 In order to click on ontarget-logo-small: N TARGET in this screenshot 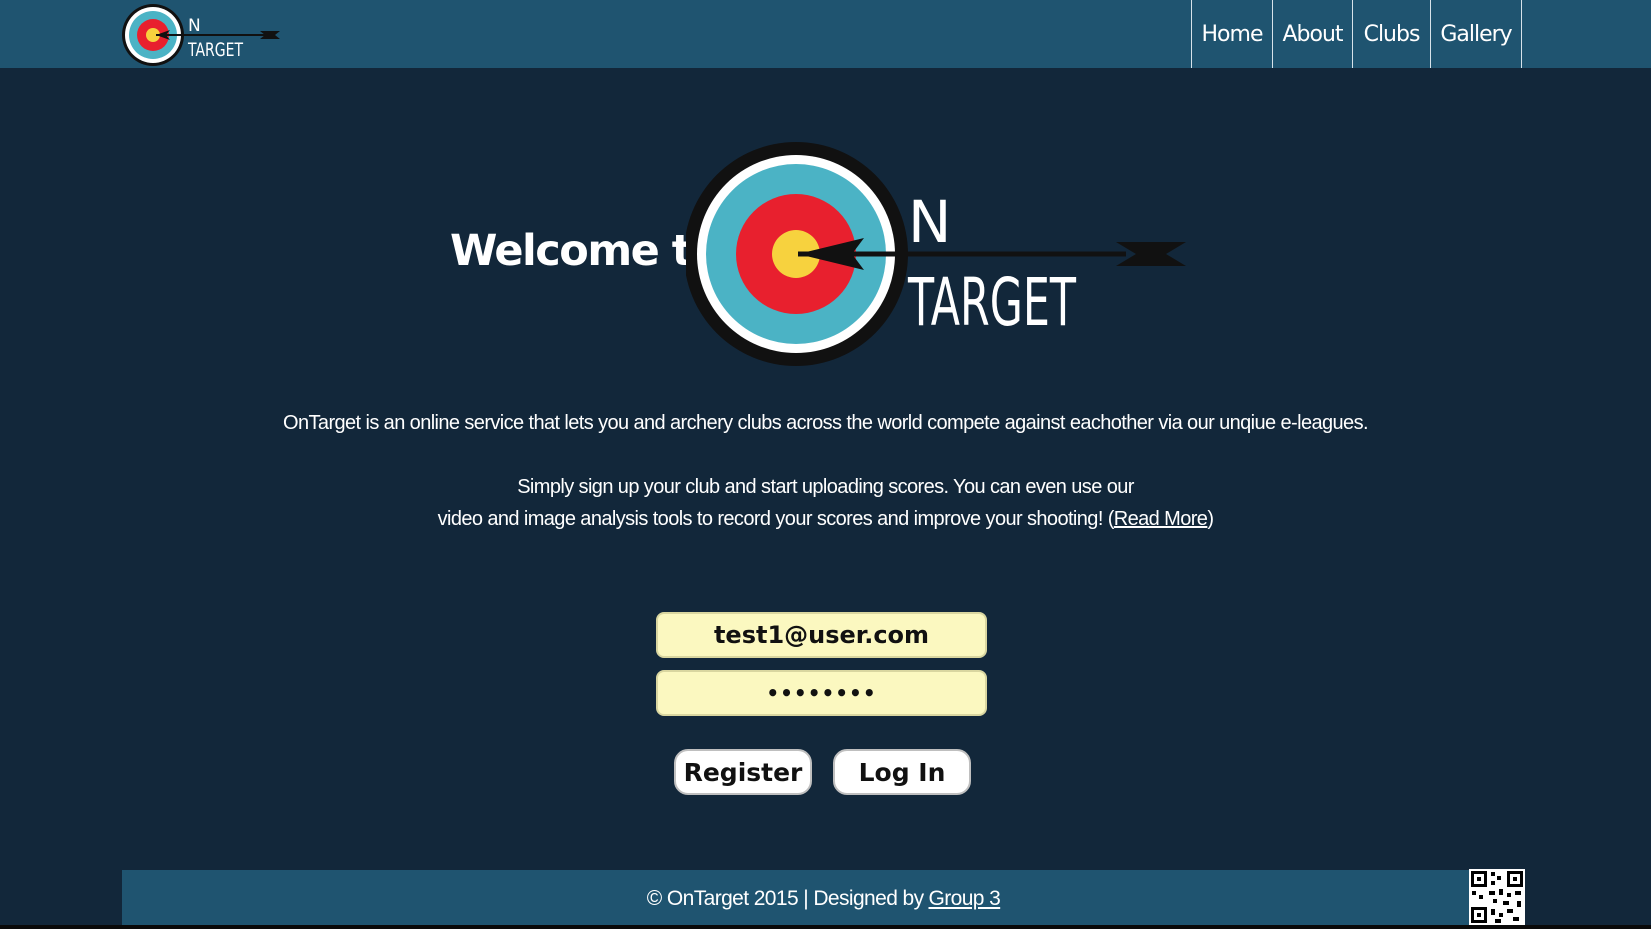, I will do `click(205, 35)`.